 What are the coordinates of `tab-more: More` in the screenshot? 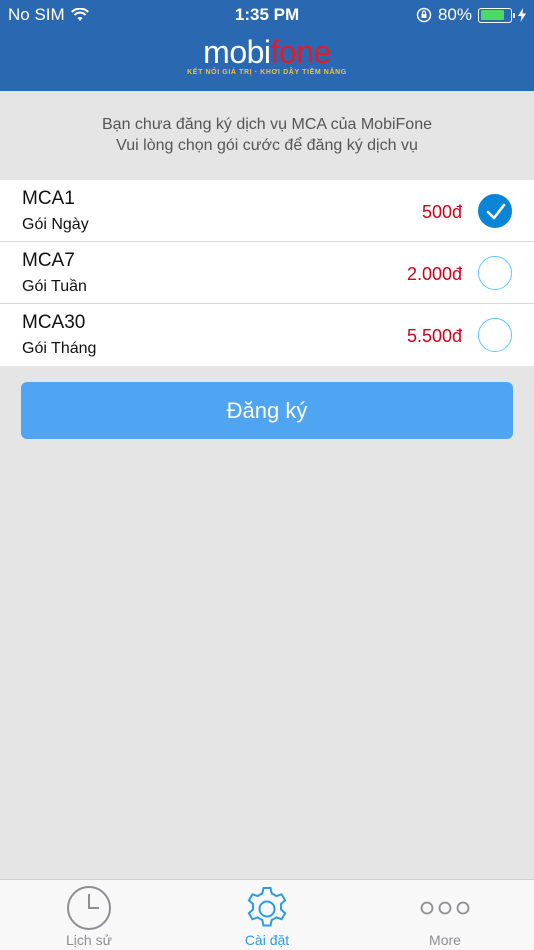 It's located at (445, 915).